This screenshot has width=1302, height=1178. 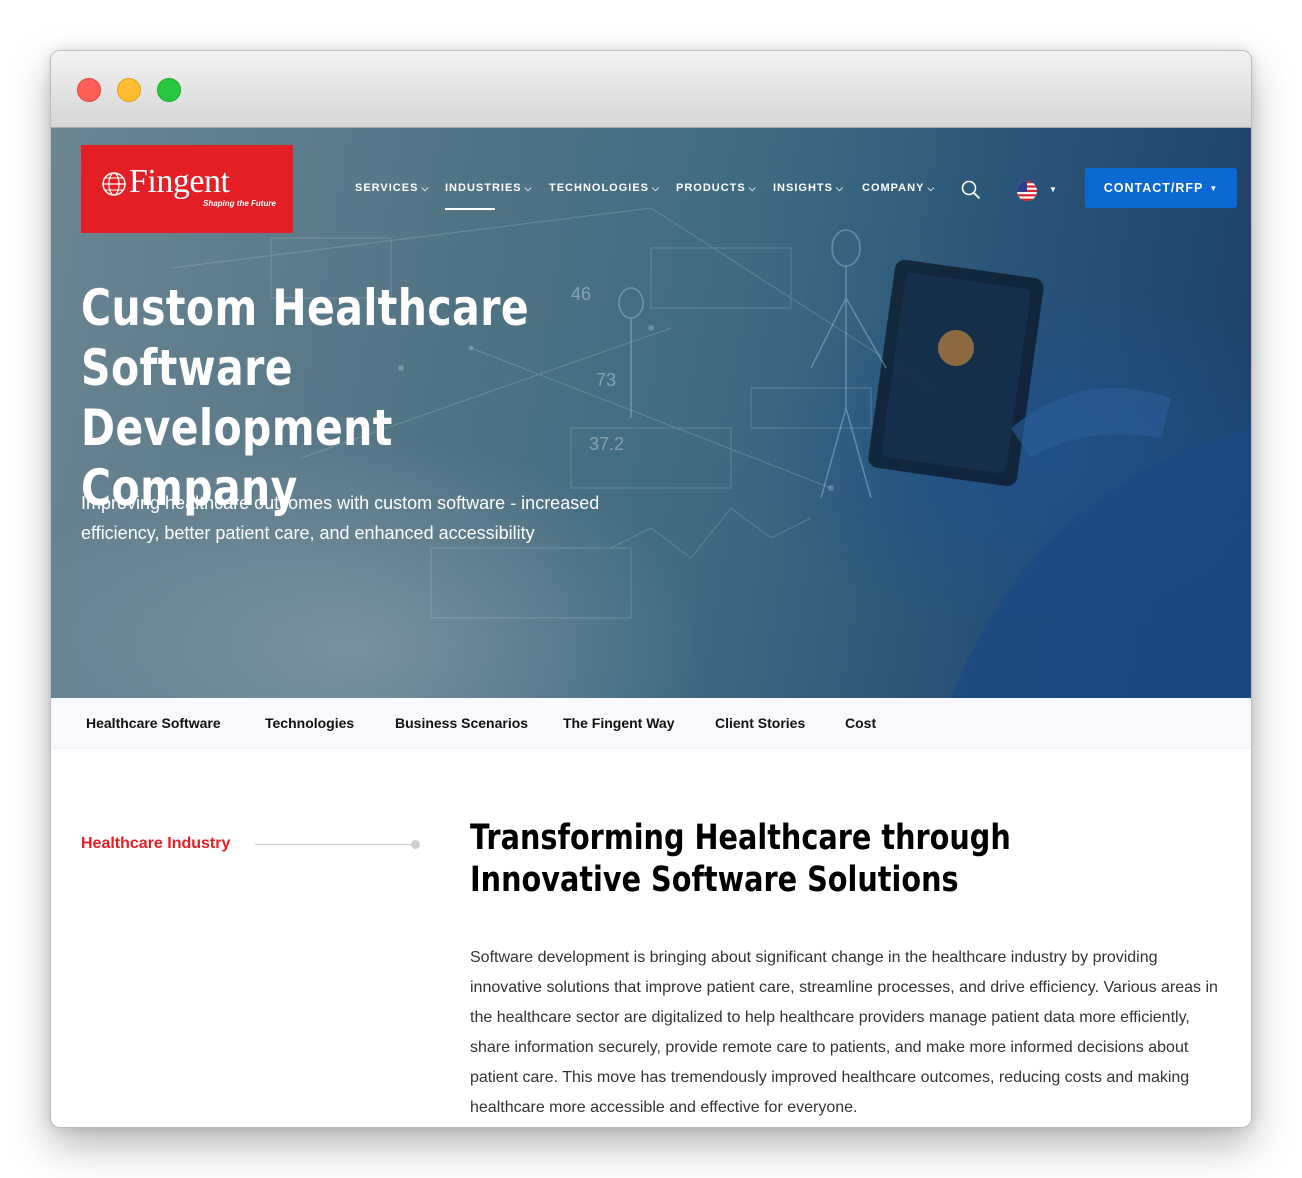 I want to click on us-flag-graphic, so click(x=1027, y=191).